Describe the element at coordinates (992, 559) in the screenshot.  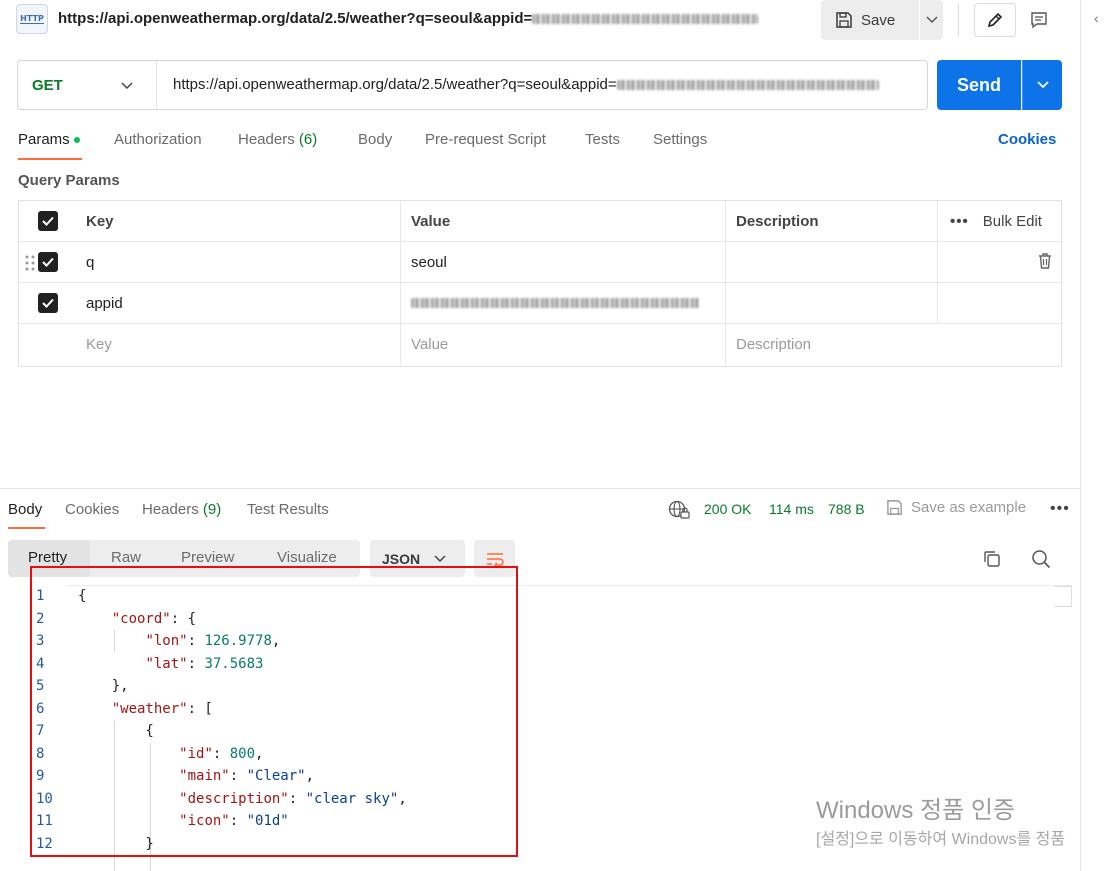
I see `copy-icon` at that location.